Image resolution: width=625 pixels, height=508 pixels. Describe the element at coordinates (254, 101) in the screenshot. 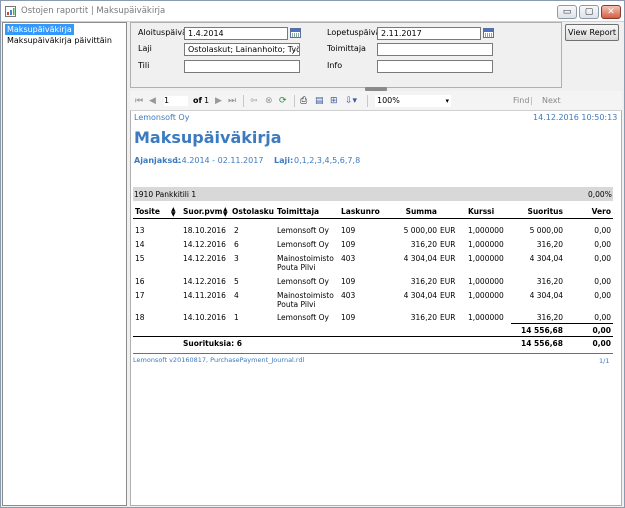

I see `back-icon: ⇦` at that location.